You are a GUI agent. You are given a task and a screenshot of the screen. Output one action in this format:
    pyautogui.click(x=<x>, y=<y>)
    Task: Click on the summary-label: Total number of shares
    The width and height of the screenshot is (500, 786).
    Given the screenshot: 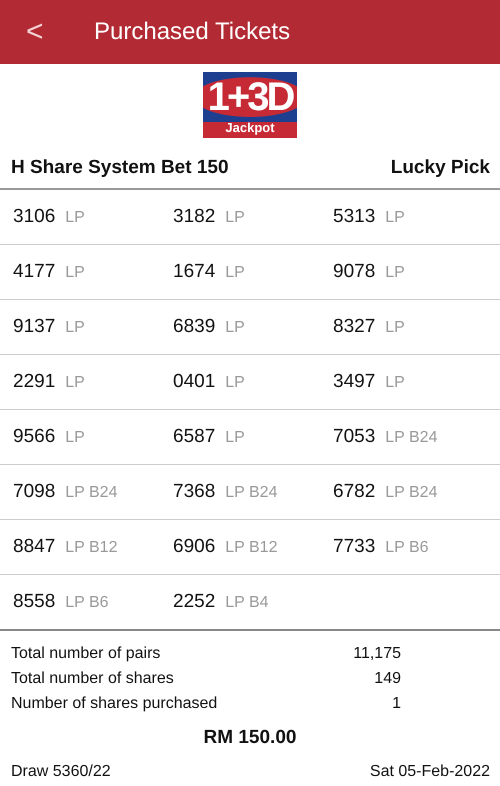 What is the action you would take?
    pyautogui.click(x=93, y=679)
    